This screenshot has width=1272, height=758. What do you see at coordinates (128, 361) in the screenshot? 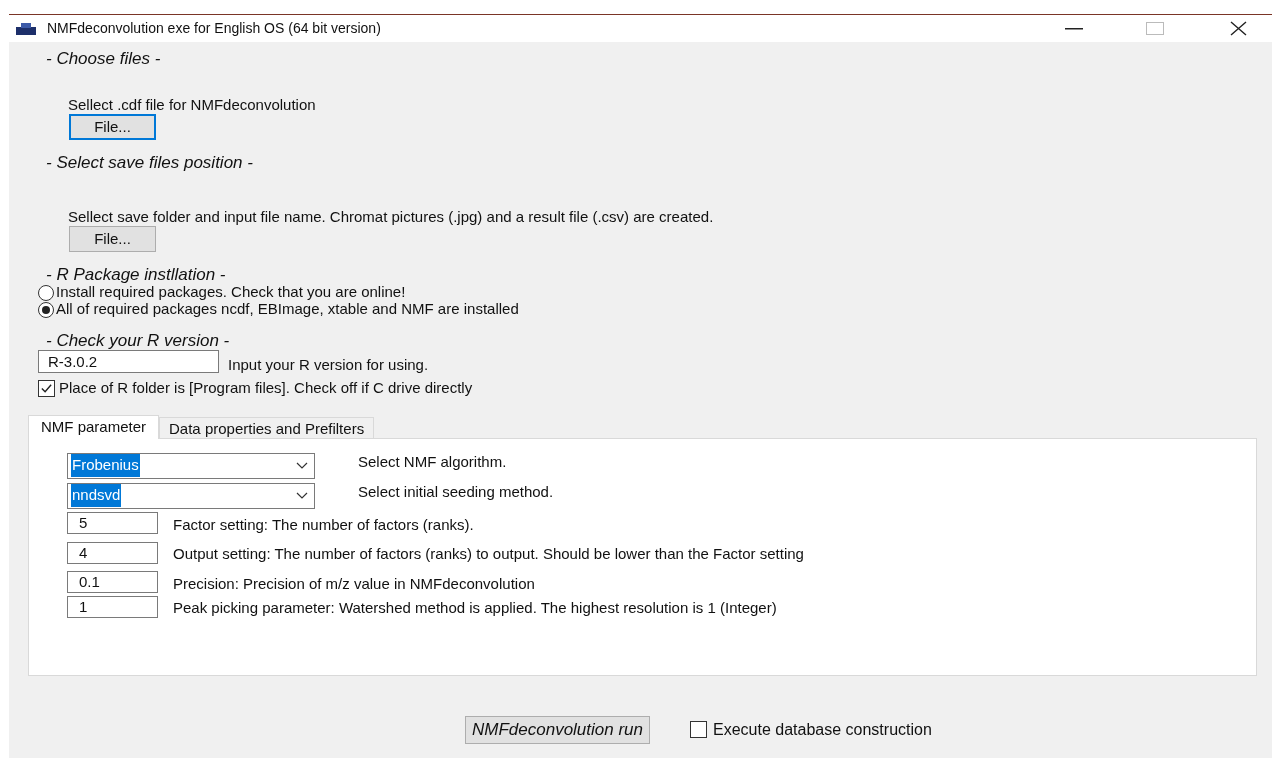
I see `version-field: R-3.0.2` at bounding box center [128, 361].